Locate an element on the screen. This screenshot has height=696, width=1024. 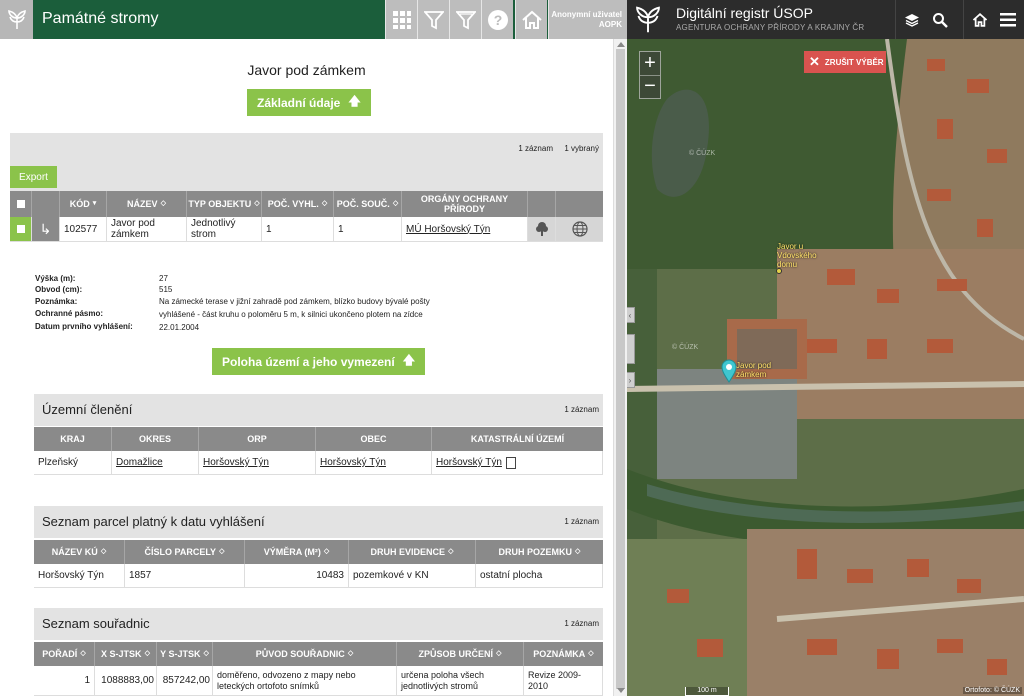
row-checkbox is located at coordinates (21, 229).